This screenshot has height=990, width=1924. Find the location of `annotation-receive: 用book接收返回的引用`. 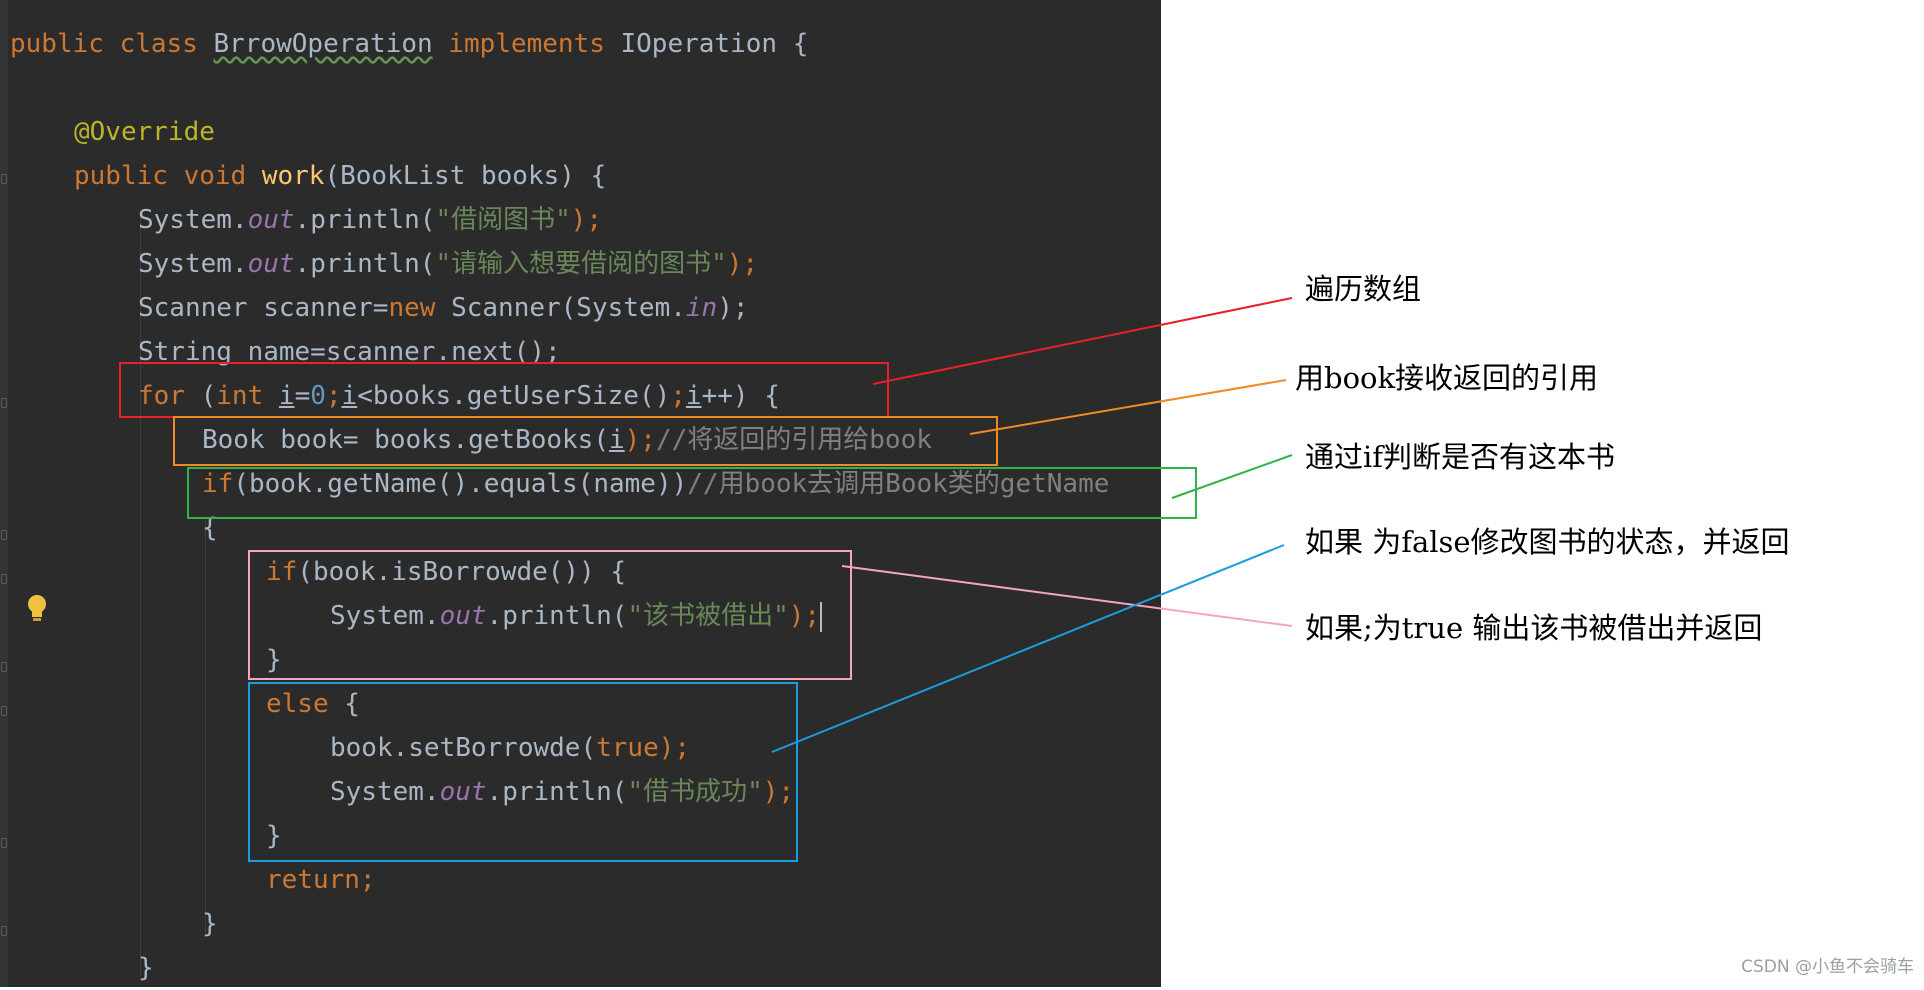

annotation-receive: 用book接收返回的引用 is located at coordinates (1447, 378).